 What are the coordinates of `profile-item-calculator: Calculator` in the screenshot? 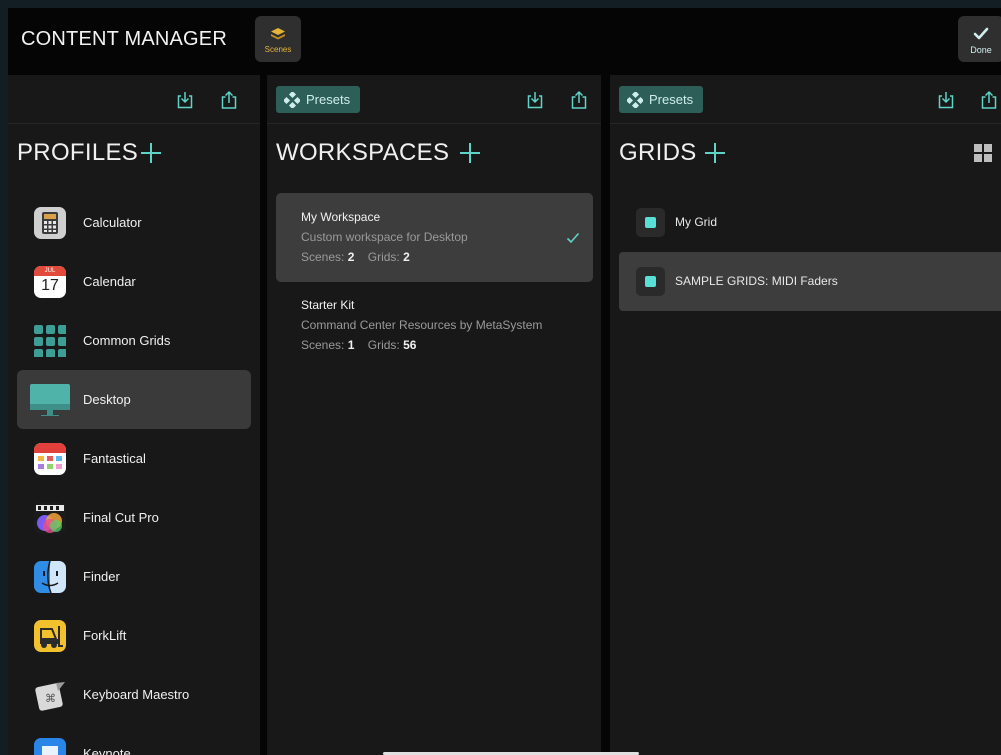 It's located at (134, 222).